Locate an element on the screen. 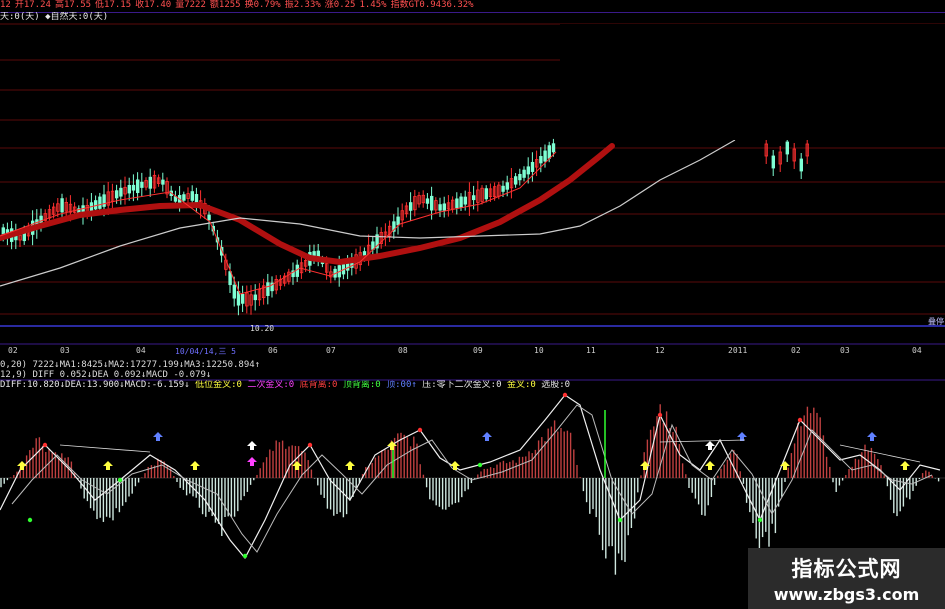 The height and width of the screenshot is (609, 945). site-watermark: 指标公式网 www.zbgs3.com is located at coordinates (846, 578).